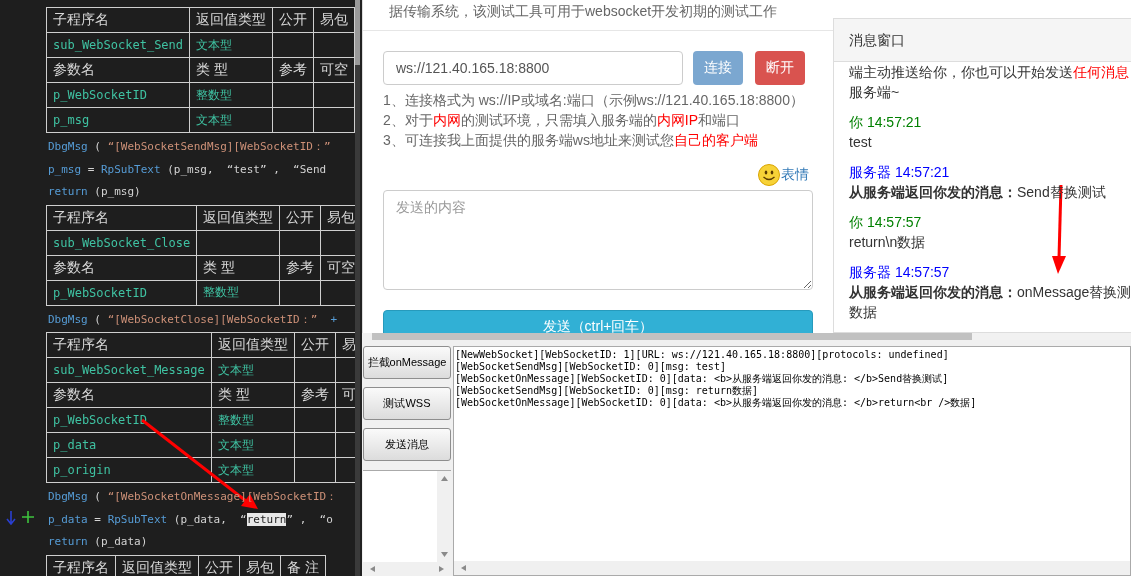 The image size is (1131, 576). What do you see at coordinates (98, 541) in the screenshot?
I see `code-line: return (p_data)` at bounding box center [98, 541].